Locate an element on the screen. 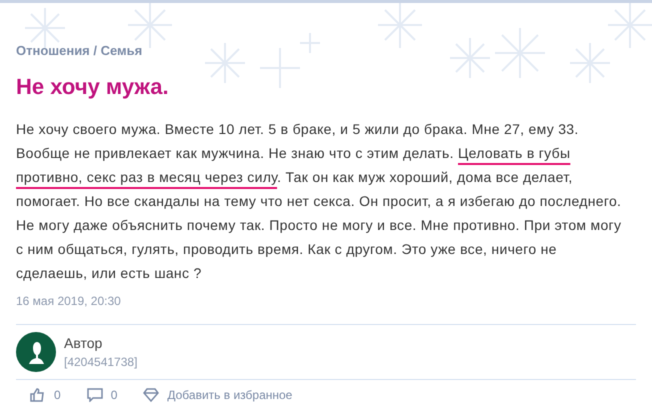 This screenshot has height=417, width=652. breadcrumb: Отношения / Семья is located at coordinates (326, 50).